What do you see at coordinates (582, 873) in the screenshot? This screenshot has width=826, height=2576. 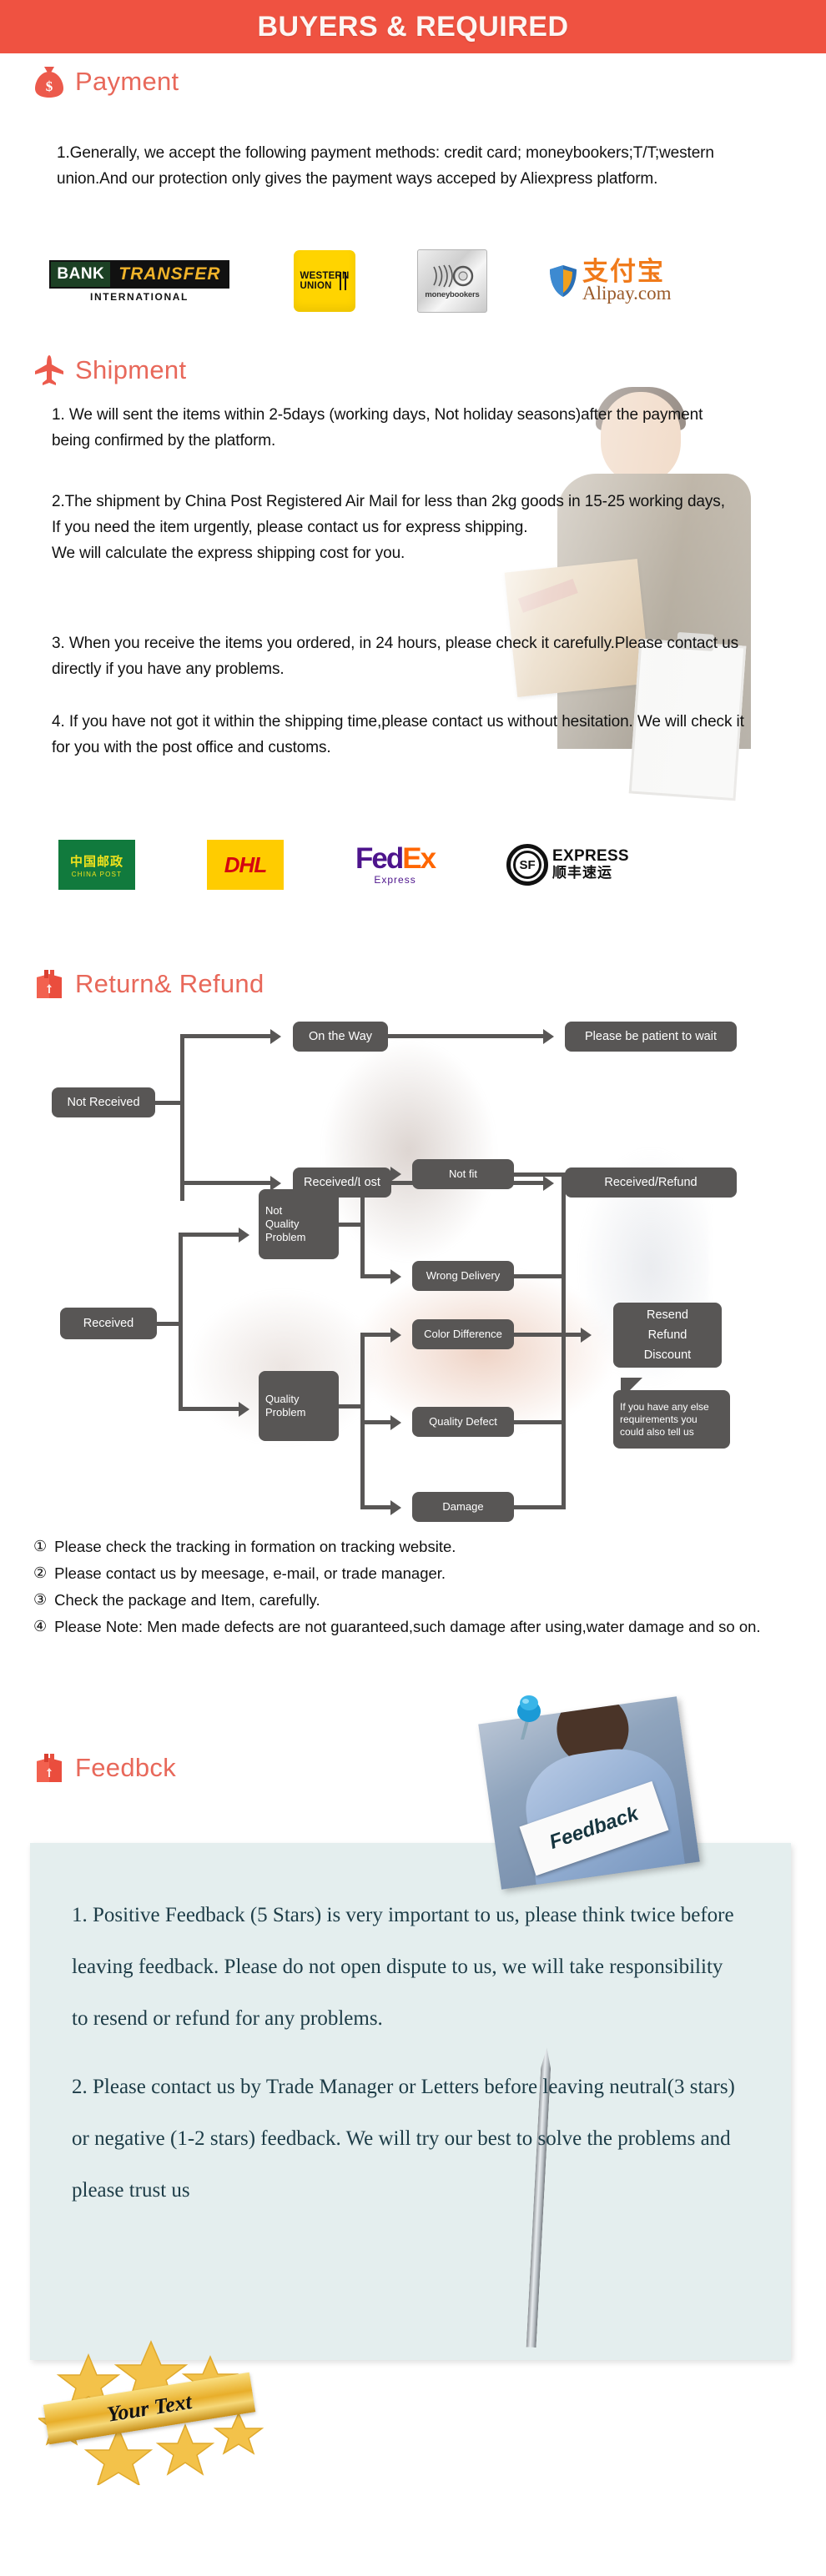 I see `sf-cn-text: 顺丰速运` at bounding box center [582, 873].